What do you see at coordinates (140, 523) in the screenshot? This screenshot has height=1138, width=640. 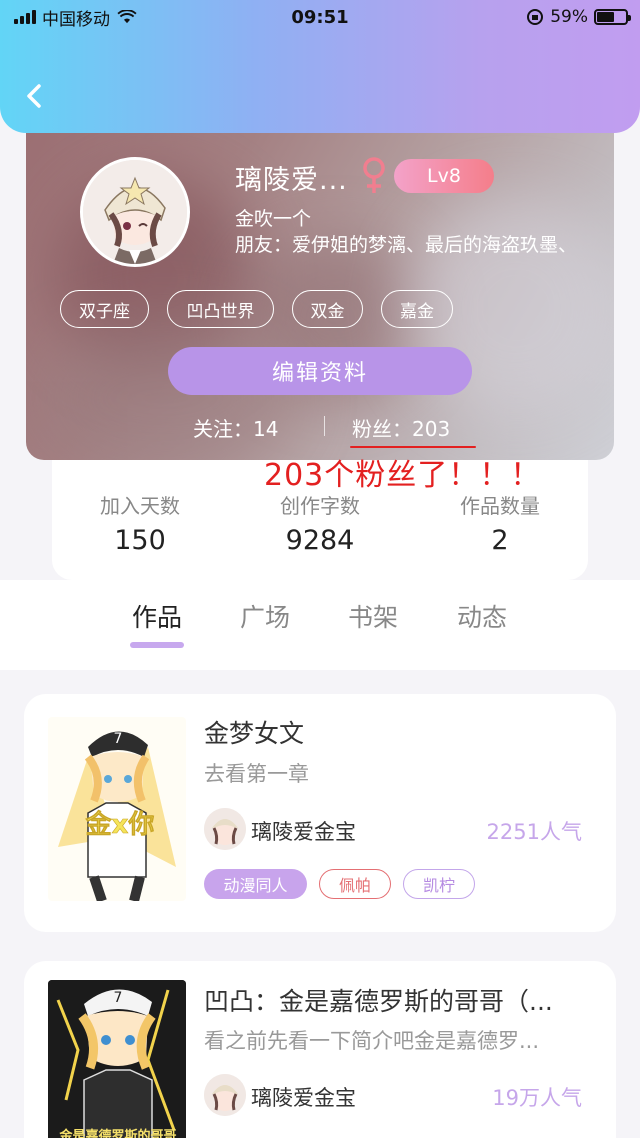 I see `stat-join-days: 加入天数 150` at bounding box center [140, 523].